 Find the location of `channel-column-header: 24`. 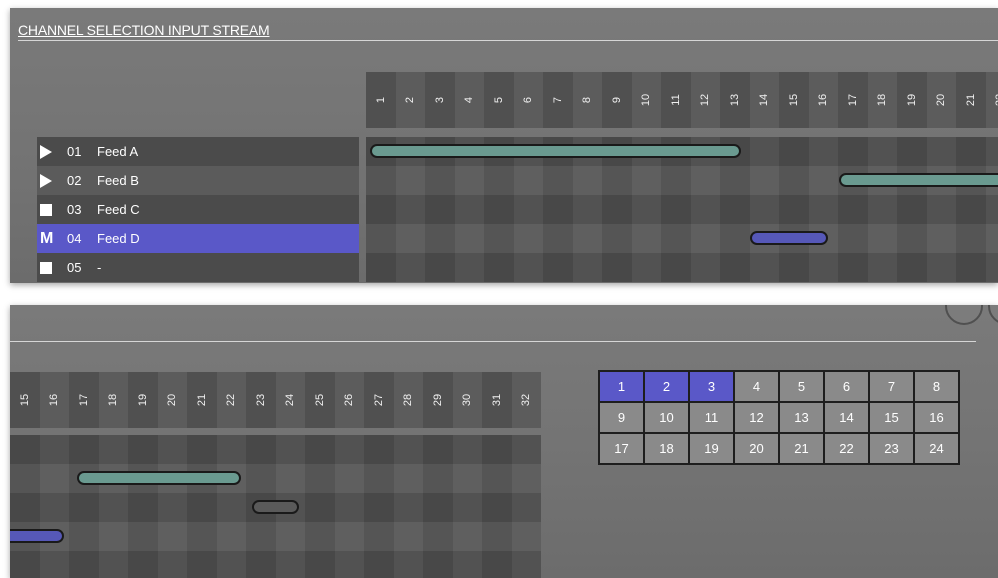

channel-column-header: 24 is located at coordinates (290, 400).